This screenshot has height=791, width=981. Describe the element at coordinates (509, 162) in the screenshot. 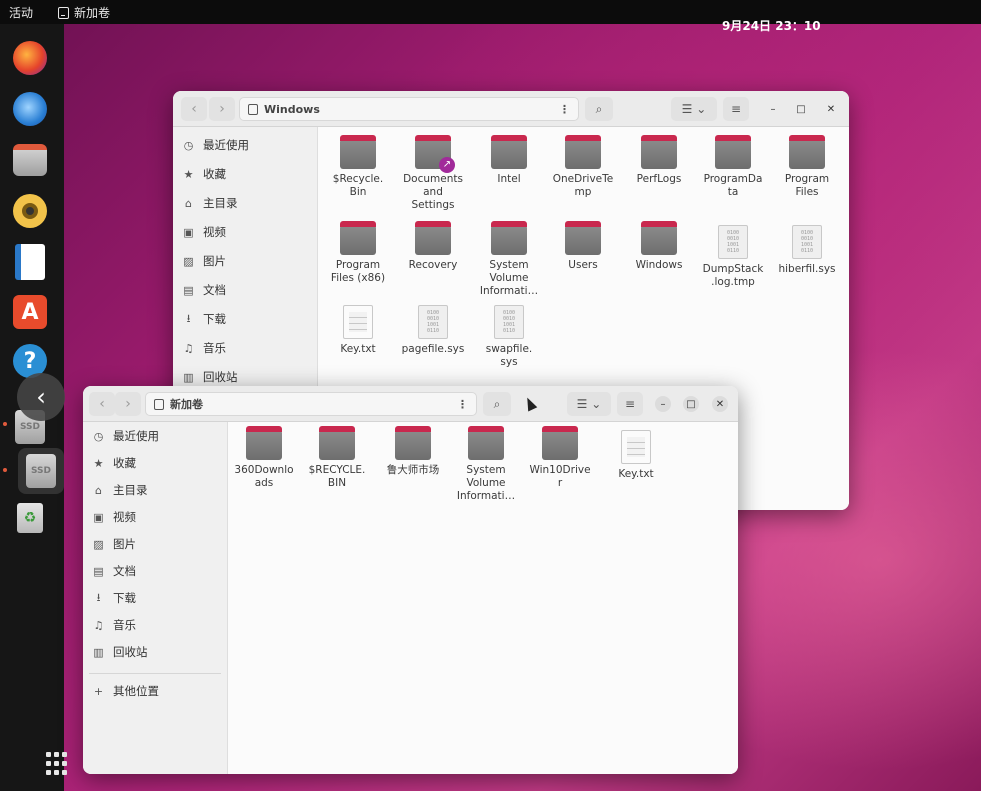

I see `folder-item: Intel` at that location.